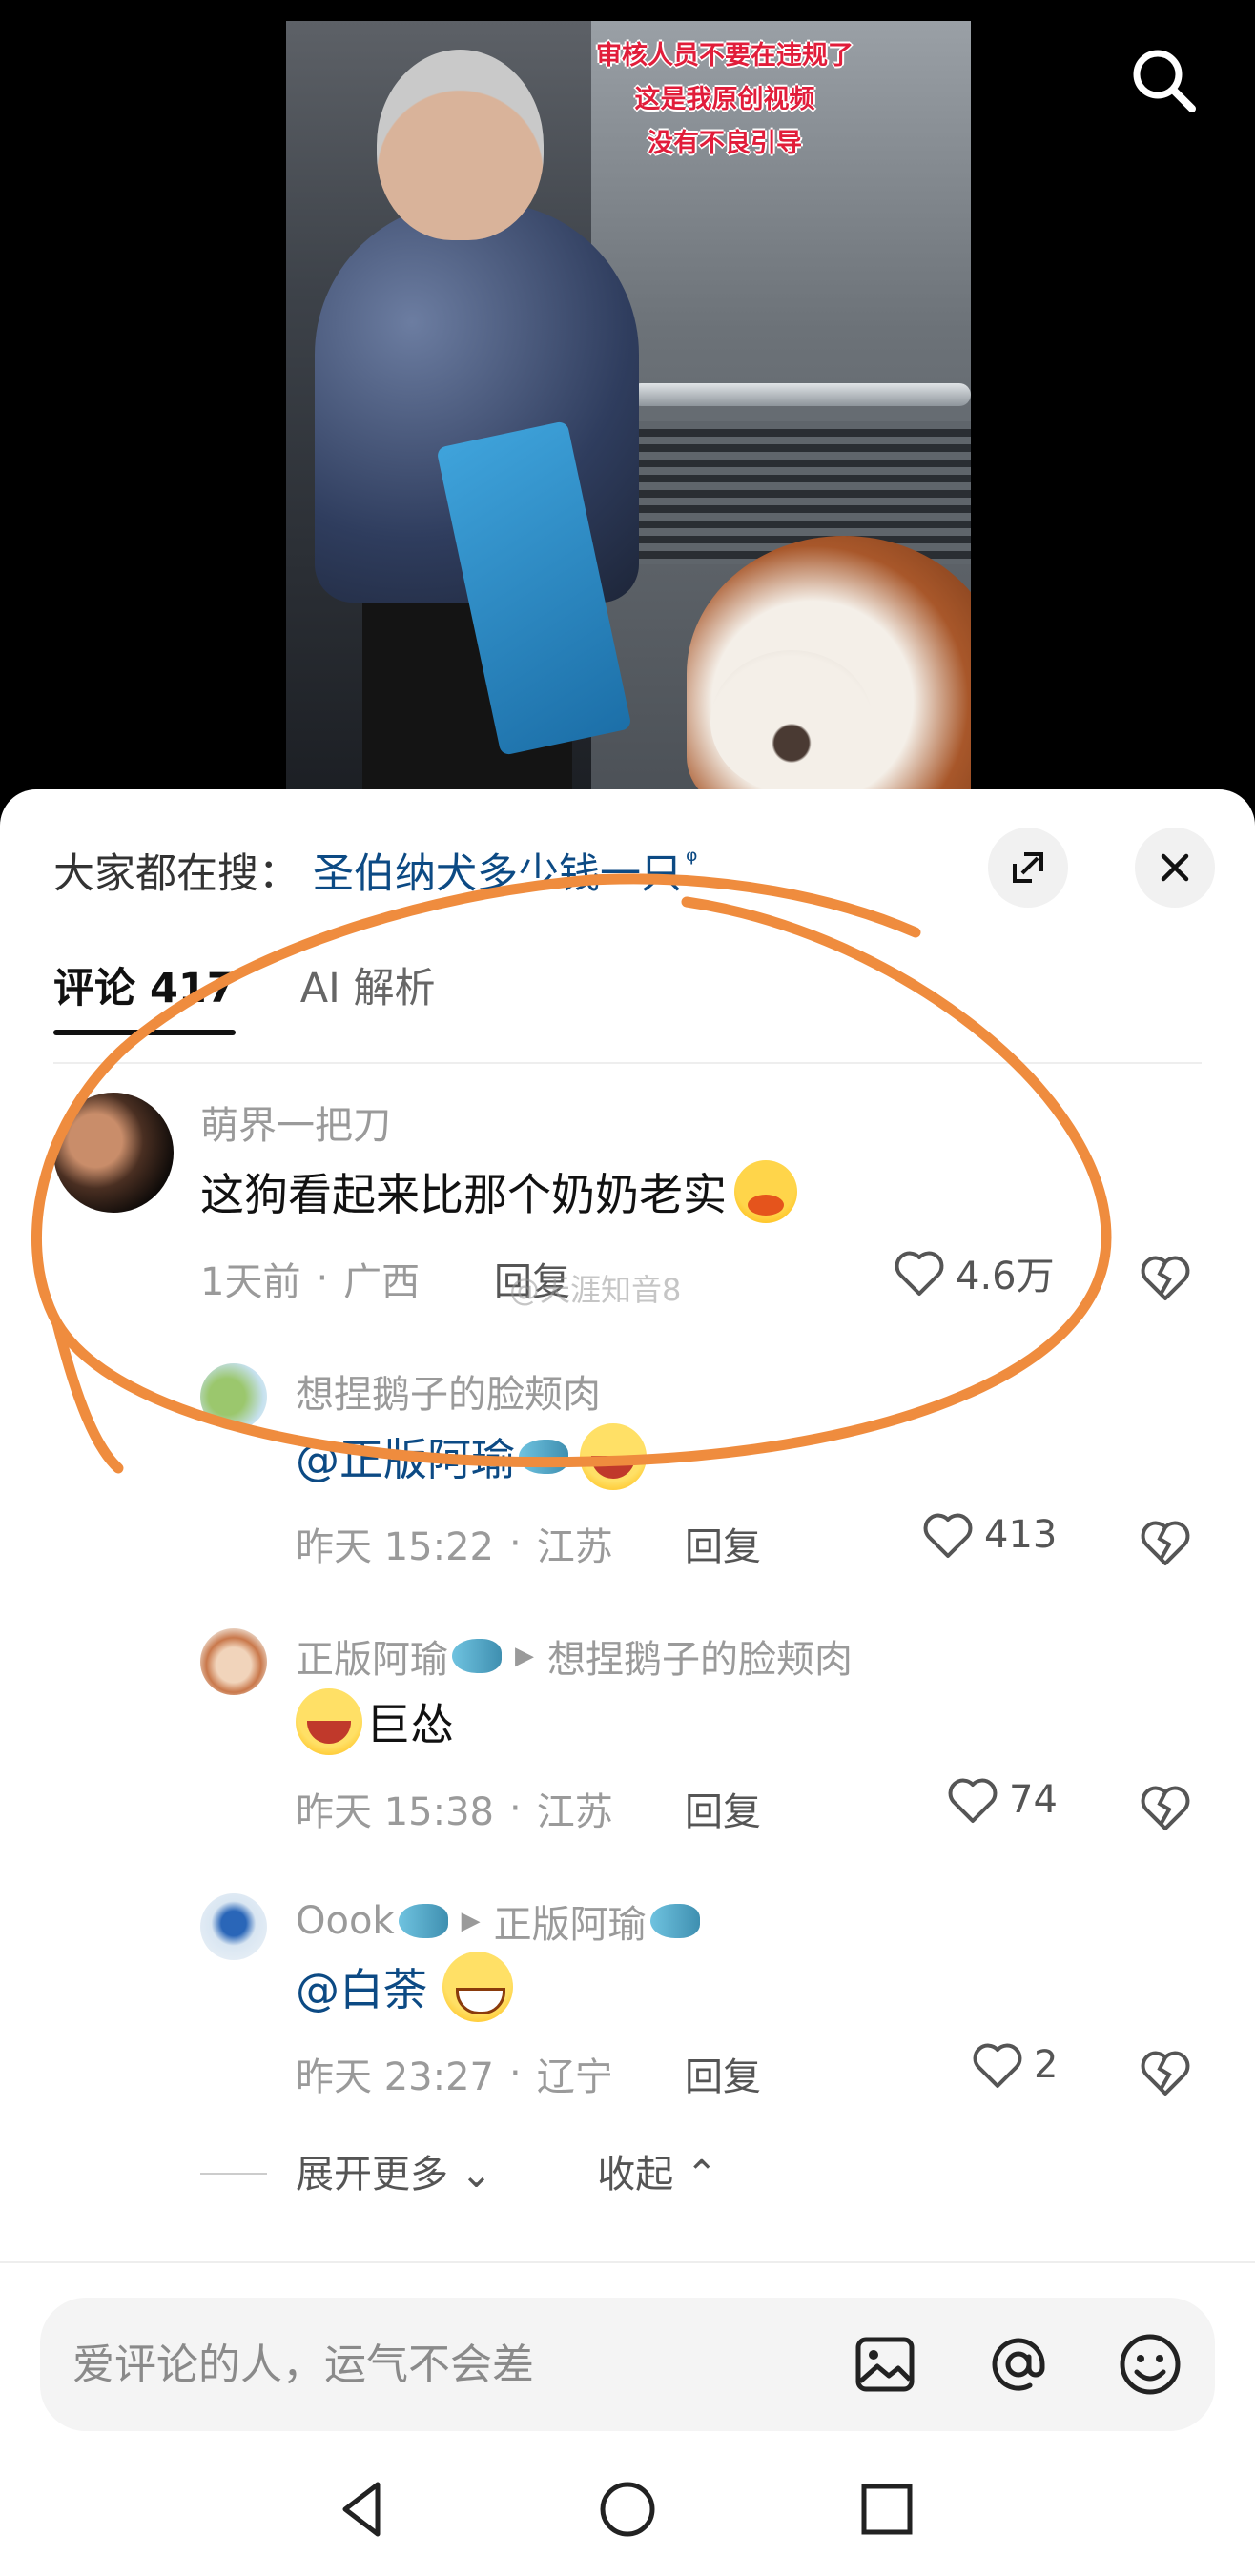 The height and width of the screenshot is (2576, 1255). Describe the element at coordinates (434, 2364) in the screenshot. I see `comment-input` at that location.